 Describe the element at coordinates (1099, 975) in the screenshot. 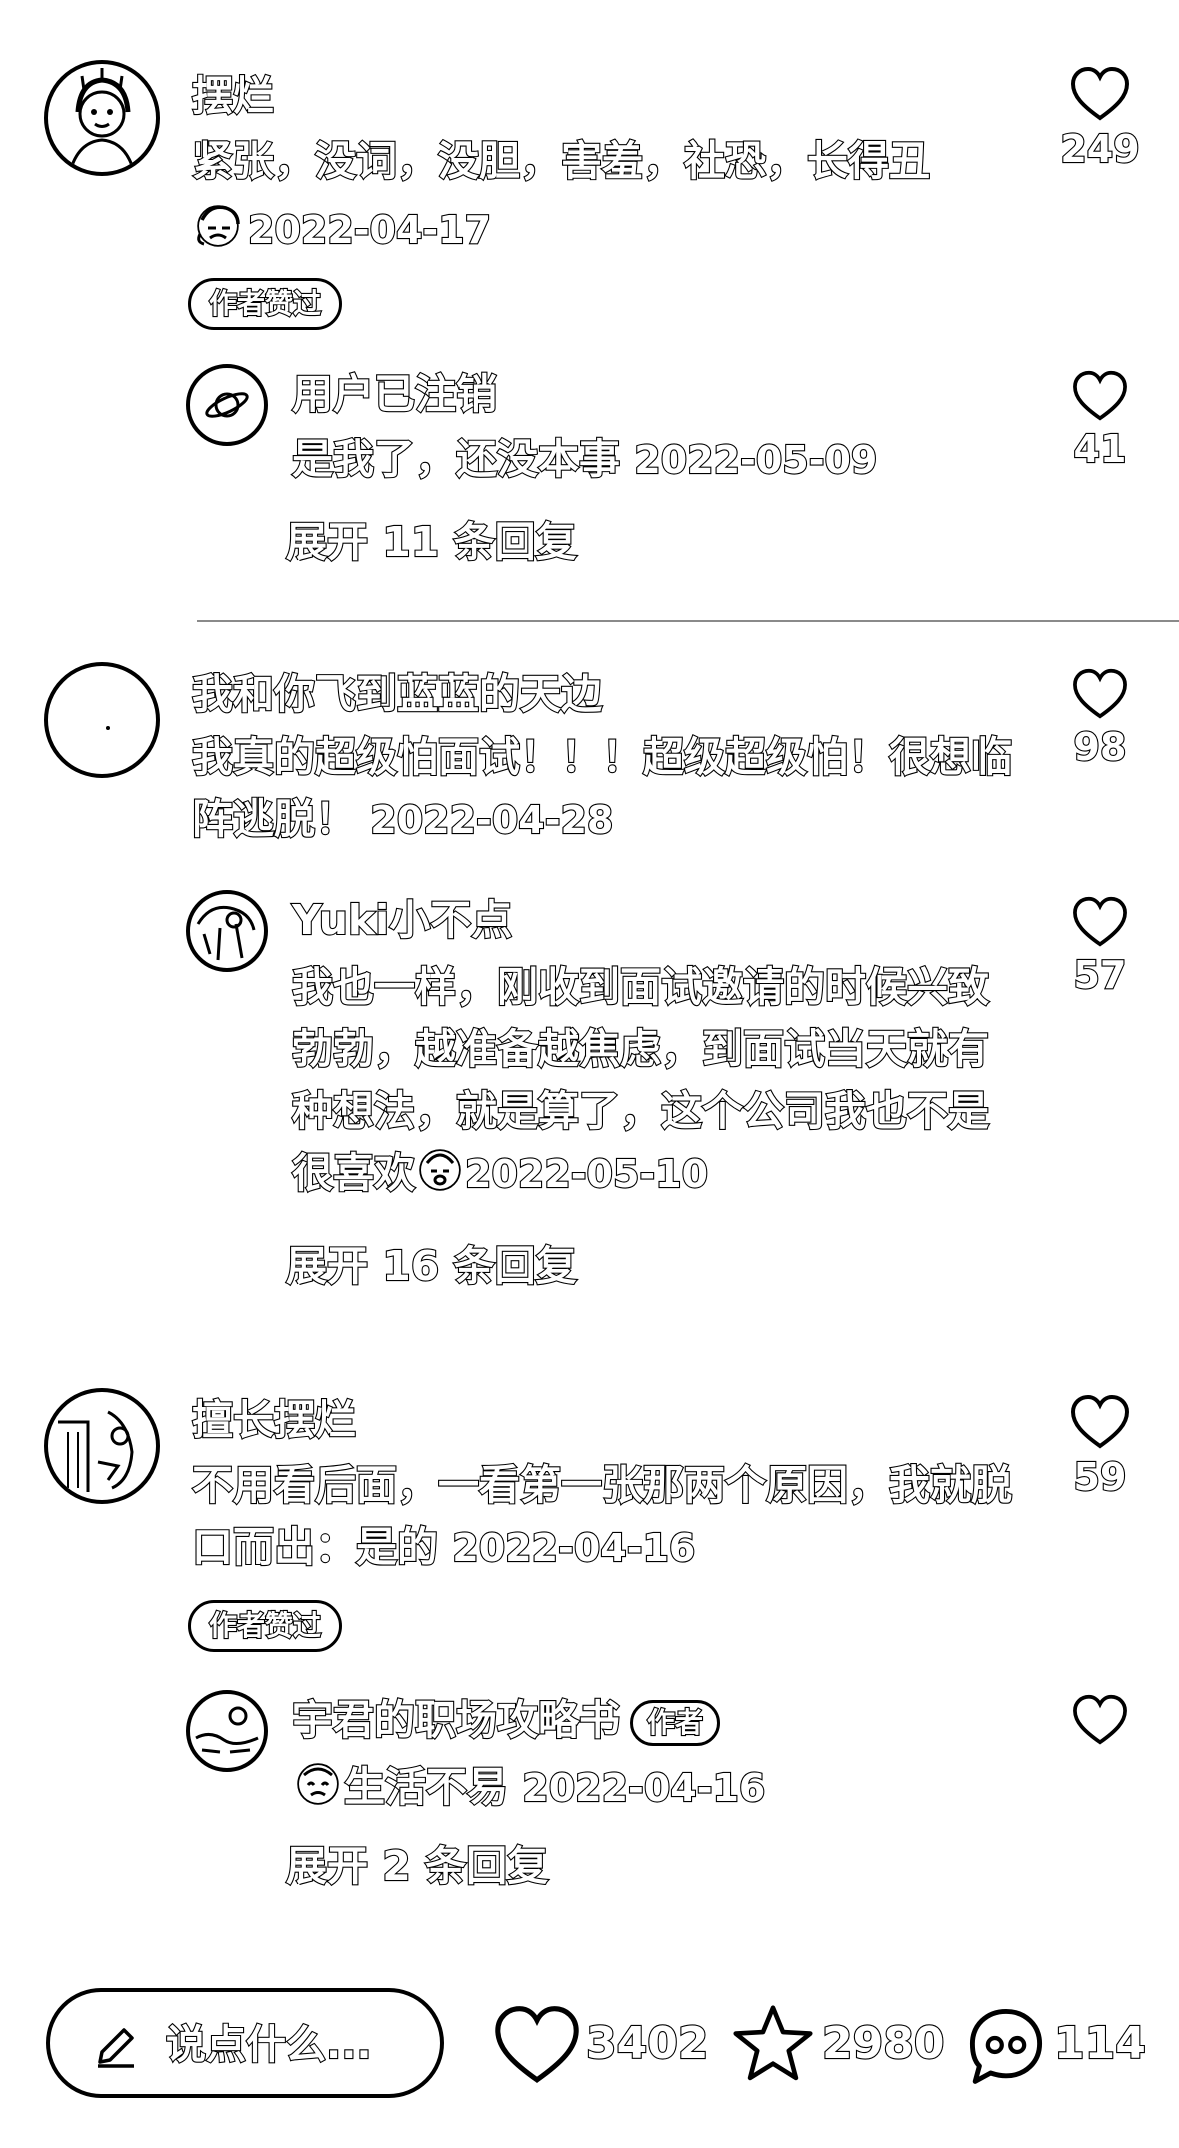

I see `like-count: 57` at that location.